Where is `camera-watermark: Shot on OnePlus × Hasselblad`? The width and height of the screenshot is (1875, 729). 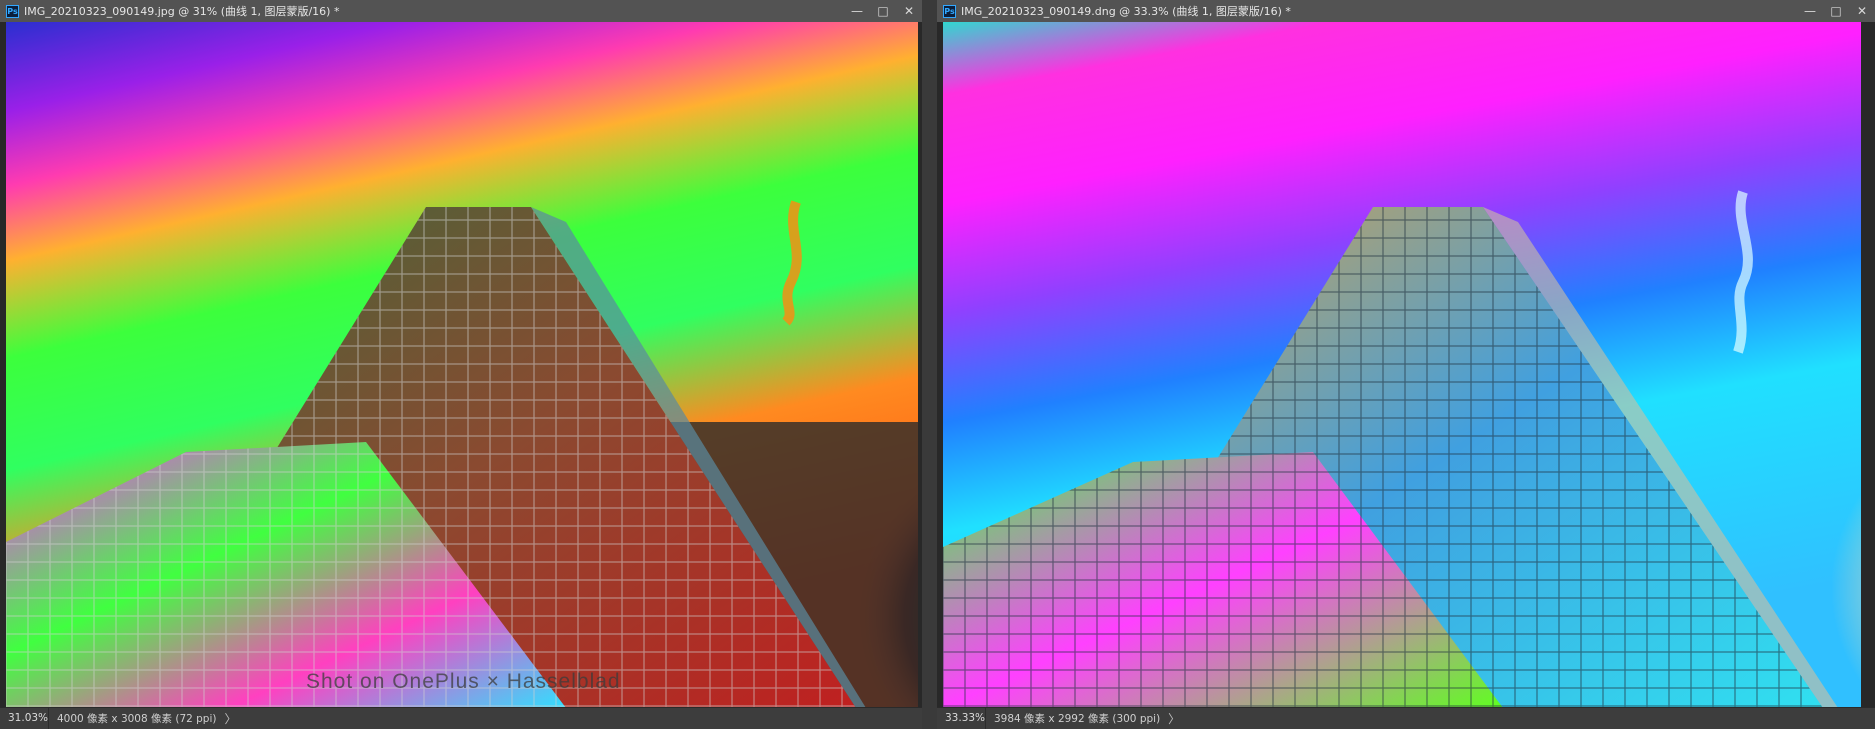
camera-watermark: Shot on OnePlus × Hasselblad is located at coordinates (463, 681).